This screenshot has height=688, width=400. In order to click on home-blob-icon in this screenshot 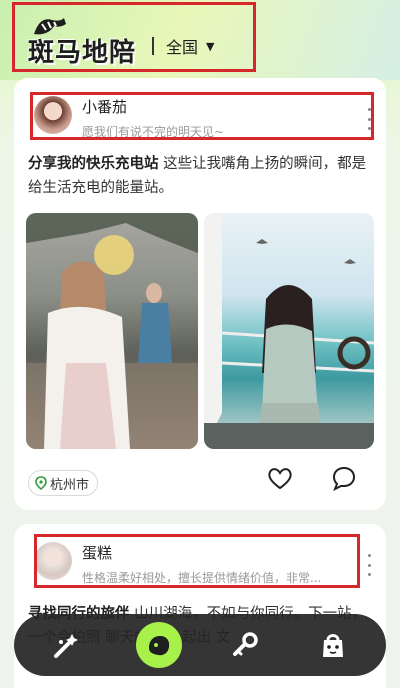, I will do `click(159, 646)`.